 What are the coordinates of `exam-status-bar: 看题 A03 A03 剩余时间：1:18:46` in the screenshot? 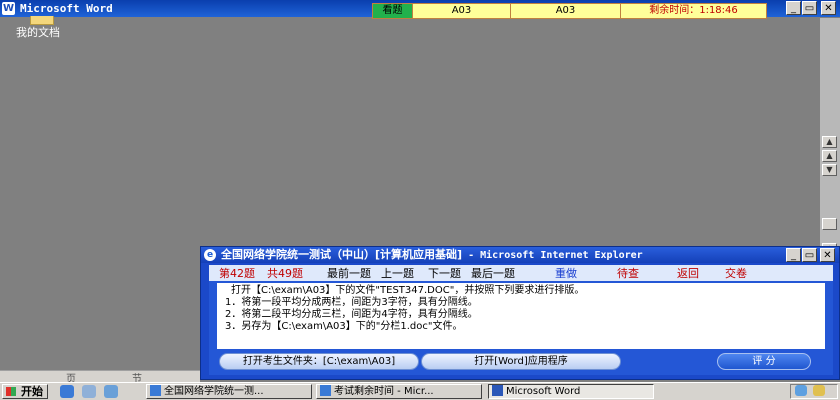 It's located at (569, 11).